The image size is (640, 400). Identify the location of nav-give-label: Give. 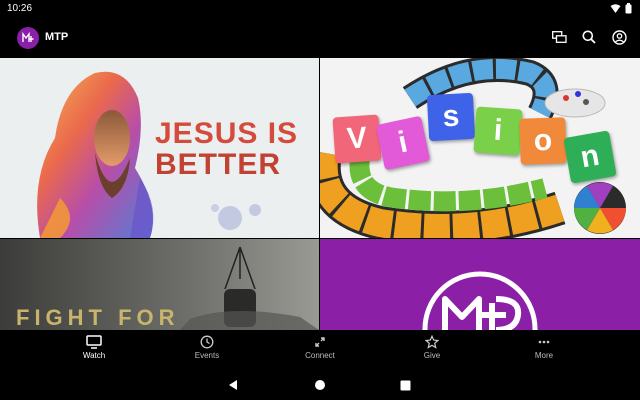
(432, 355).